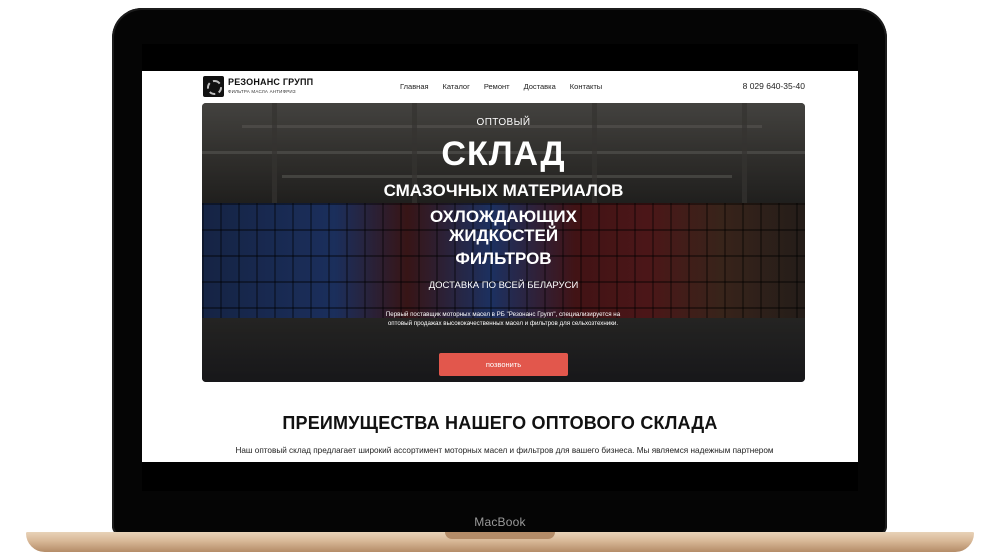 Image resolution: width=1000 pixels, height=556 pixels. What do you see at coordinates (503, 285) in the screenshot?
I see `hero-delivery-note: ДОСТАВКА ПО ВСЕЙ БЕЛАРУСИ` at bounding box center [503, 285].